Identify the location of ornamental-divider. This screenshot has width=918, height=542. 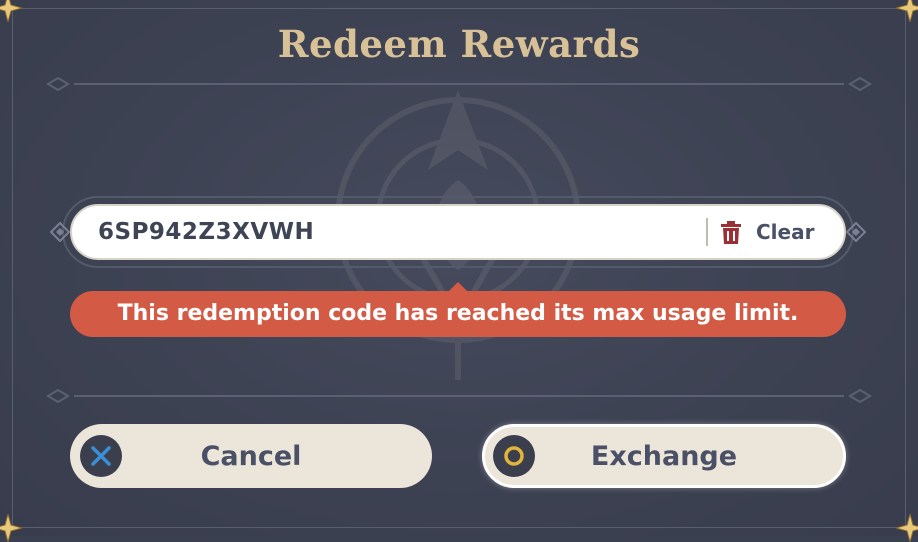
(459, 396).